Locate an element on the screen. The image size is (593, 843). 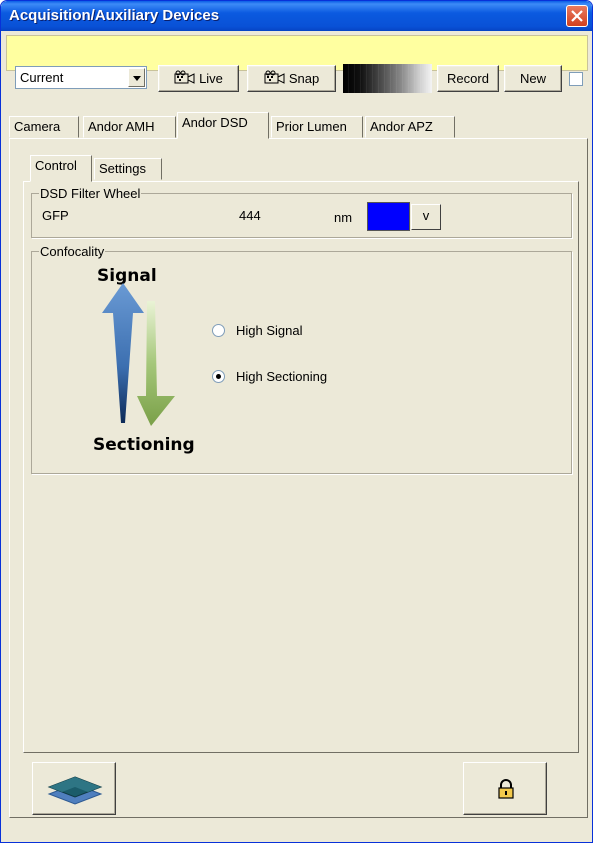
window-title: Acquisition/Auxiliary Devices is located at coordinates (114, 15).